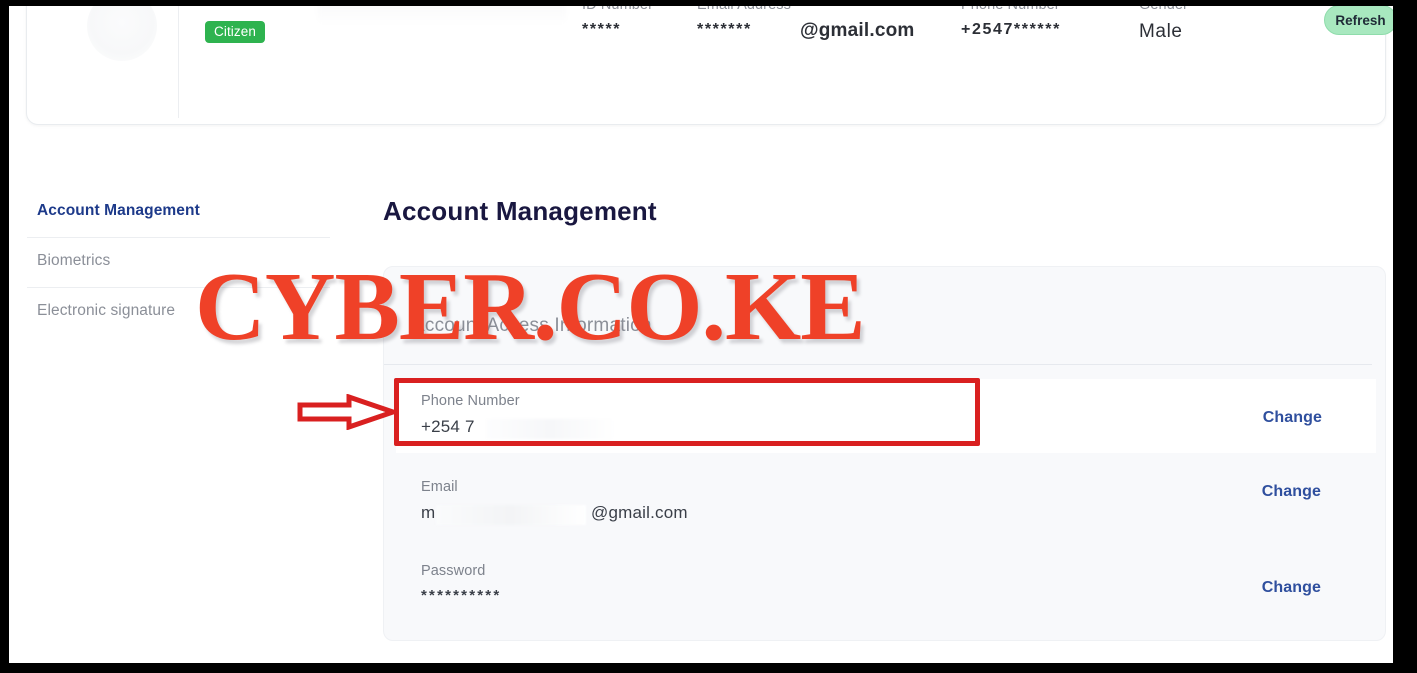 The width and height of the screenshot is (1417, 673). Describe the element at coordinates (178, 62) in the screenshot. I see `avatar-divider` at that location.